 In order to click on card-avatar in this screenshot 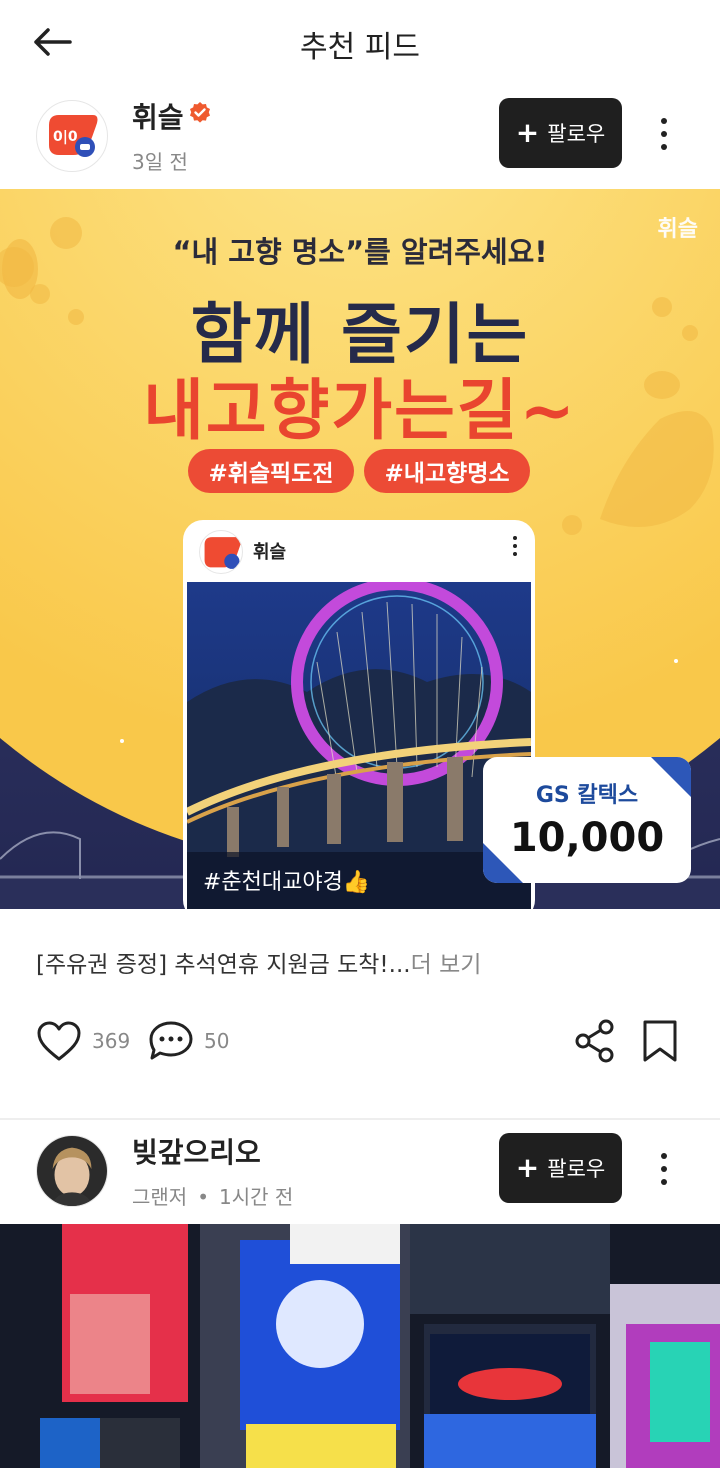, I will do `click(221, 552)`.